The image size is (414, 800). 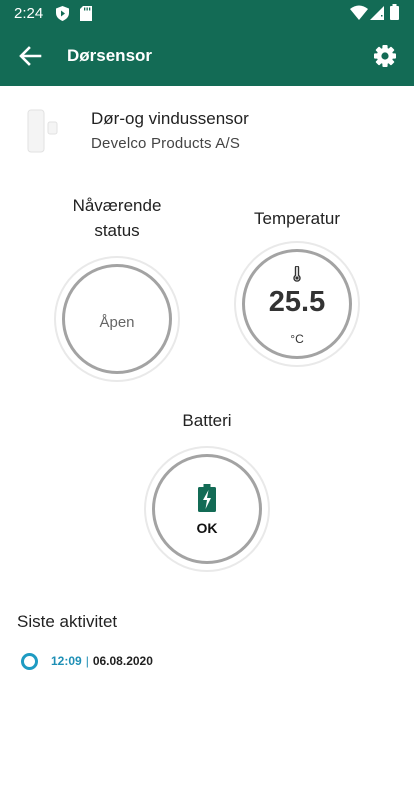 I want to click on battery-label: Batteri, so click(x=207, y=420).